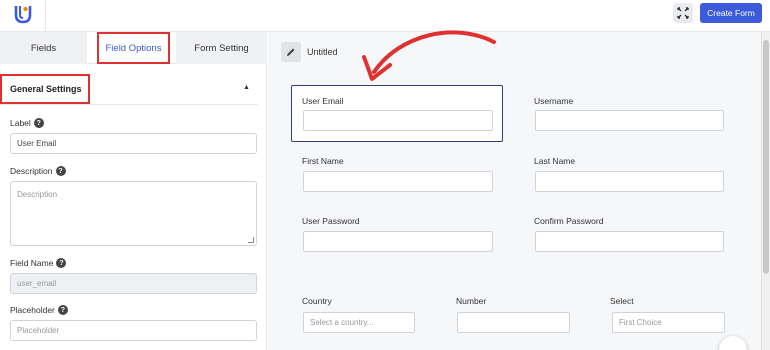 The width and height of the screenshot is (770, 350). I want to click on resize-handle-icon, so click(251, 240).